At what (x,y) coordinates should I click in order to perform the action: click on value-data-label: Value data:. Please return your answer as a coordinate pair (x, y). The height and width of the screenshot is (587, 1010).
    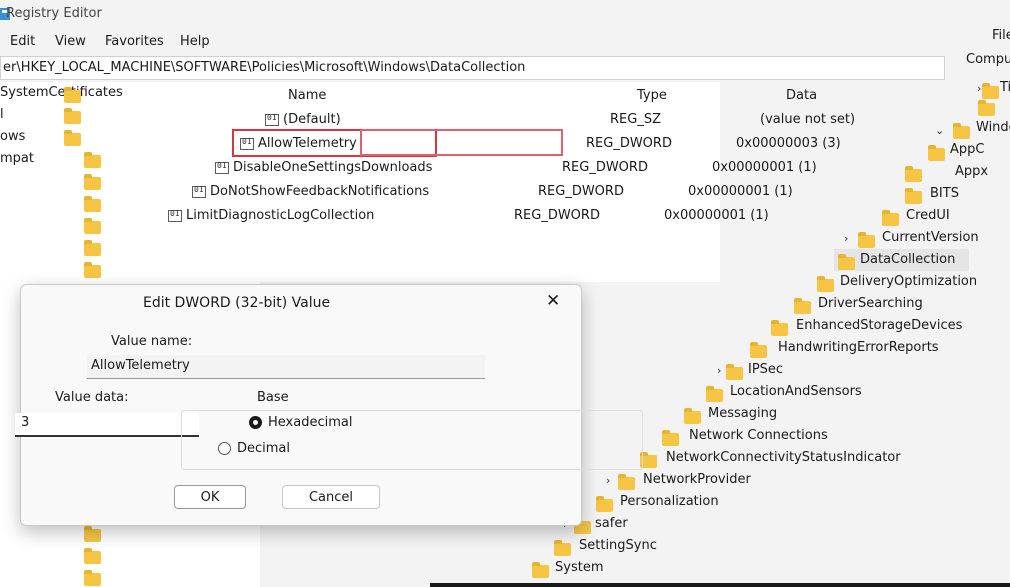
    Looking at the image, I should click on (92, 397).